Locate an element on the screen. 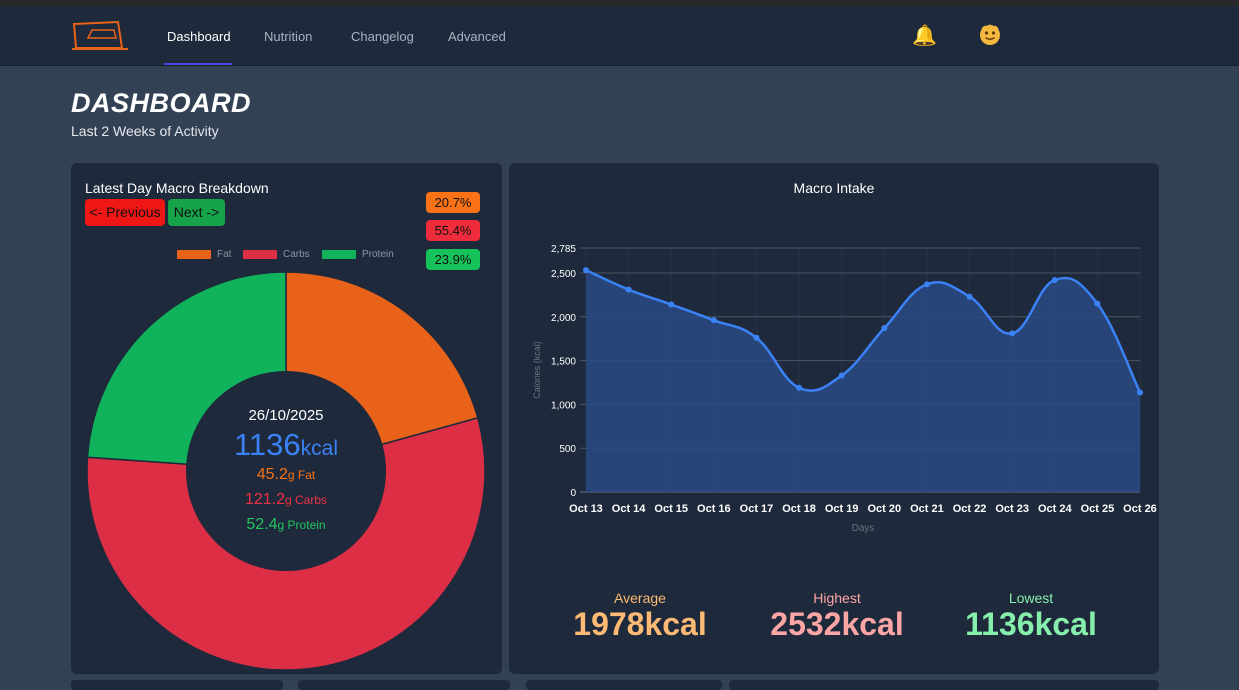 The width and height of the screenshot is (1239, 690). avatar-icon is located at coordinates (990, 35).